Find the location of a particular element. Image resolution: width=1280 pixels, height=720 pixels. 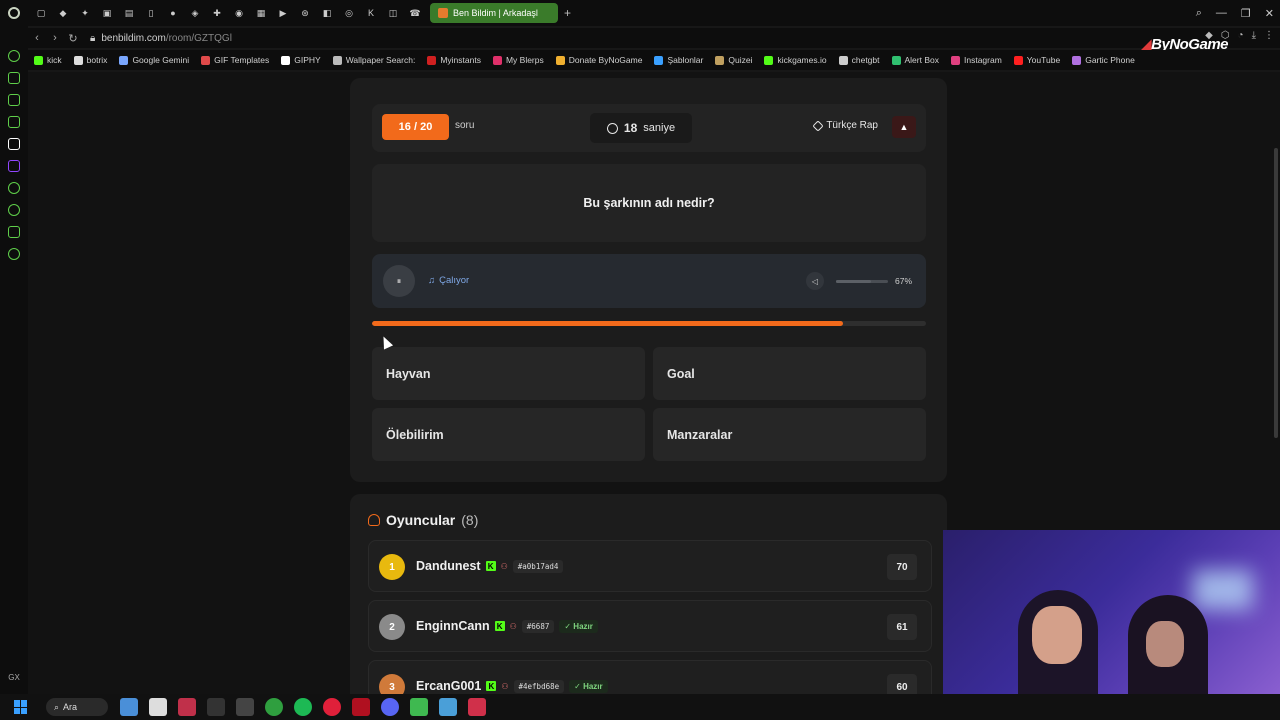

report-button: ▲ is located at coordinates (904, 127).